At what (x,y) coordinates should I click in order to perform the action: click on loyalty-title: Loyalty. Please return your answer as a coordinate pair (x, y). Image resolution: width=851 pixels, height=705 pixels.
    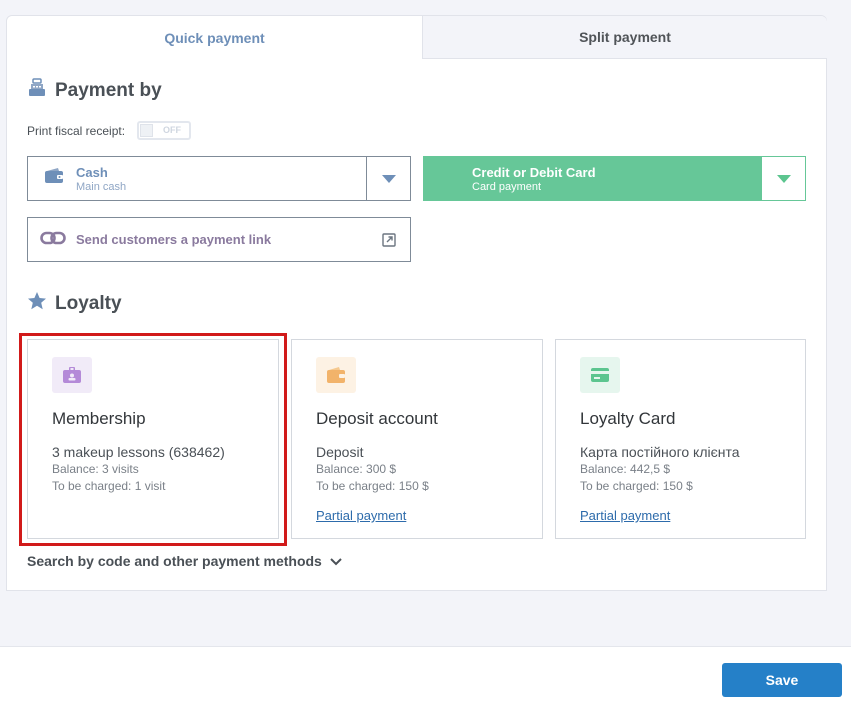
    Looking at the image, I should click on (88, 303).